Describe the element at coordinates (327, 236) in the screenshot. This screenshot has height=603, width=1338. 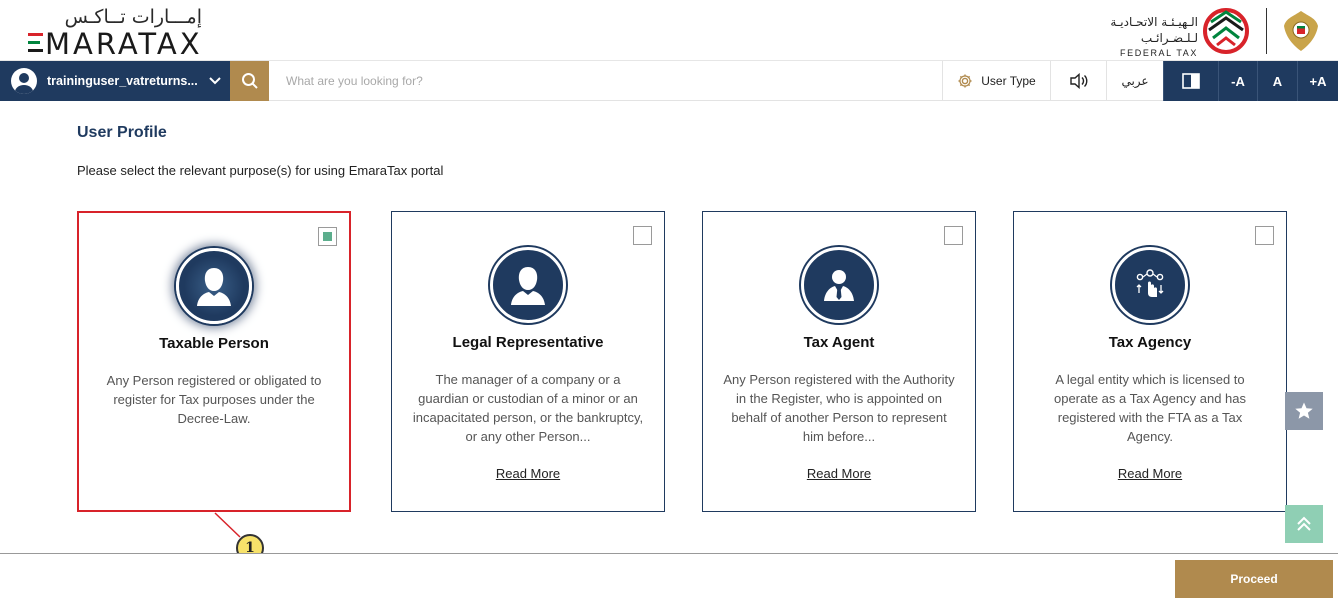
I see `taxable-person-checkbox` at that location.